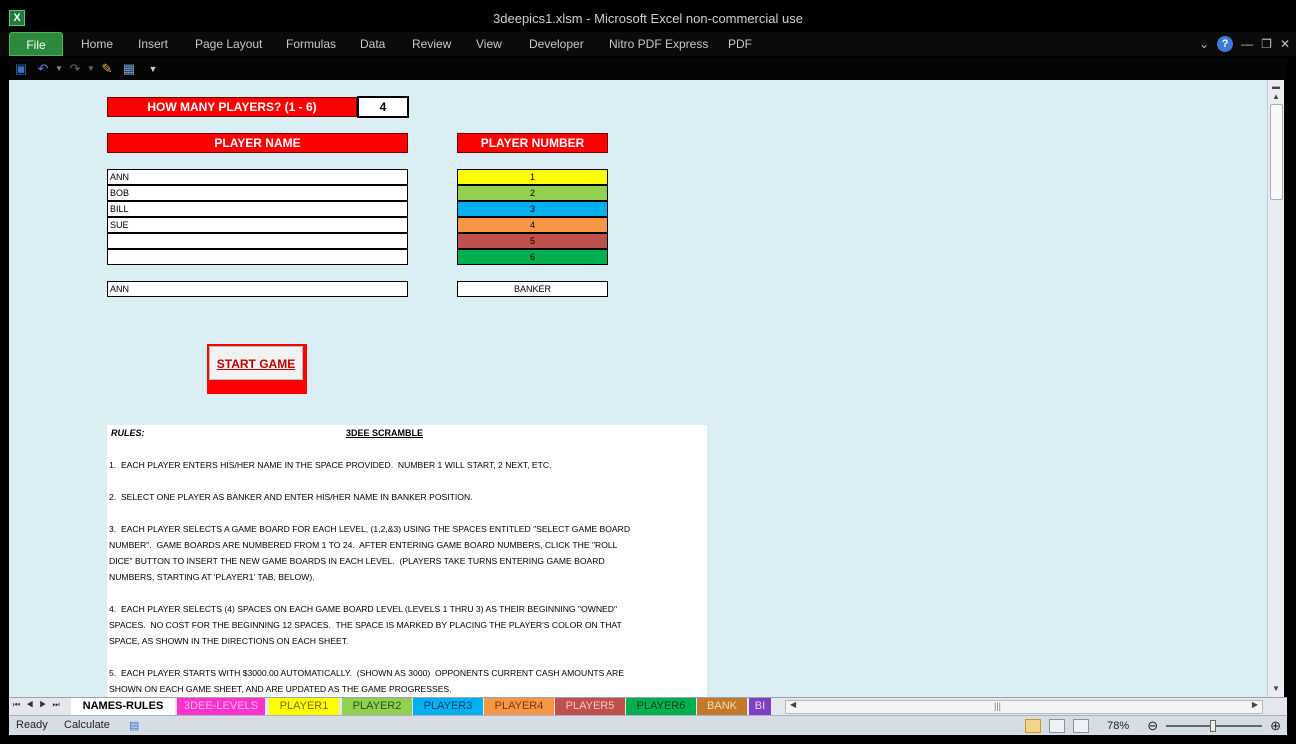 This screenshot has height=744, width=1296. I want to click on ribbon-collapse-icon: ⌄, so click(1204, 44).